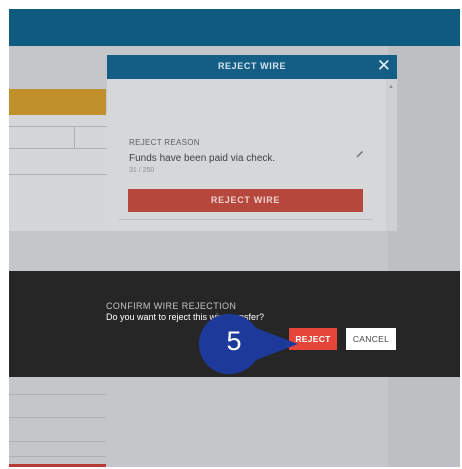  What do you see at coordinates (384, 66) in the screenshot?
I see `close-icon: ✕` at bounding box center [384, 66].